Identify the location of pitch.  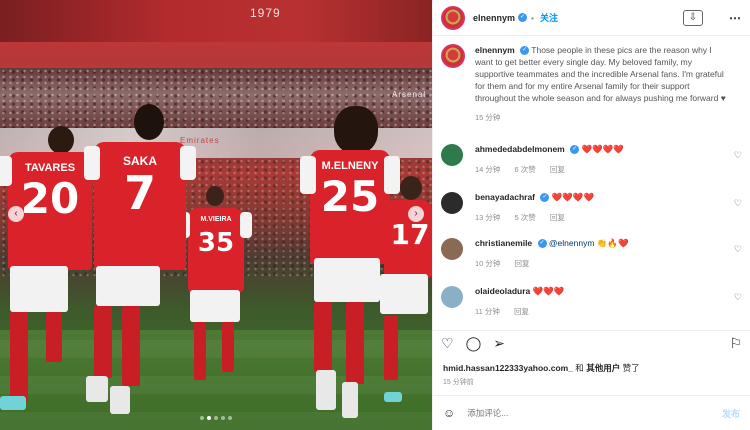
(216, 380).